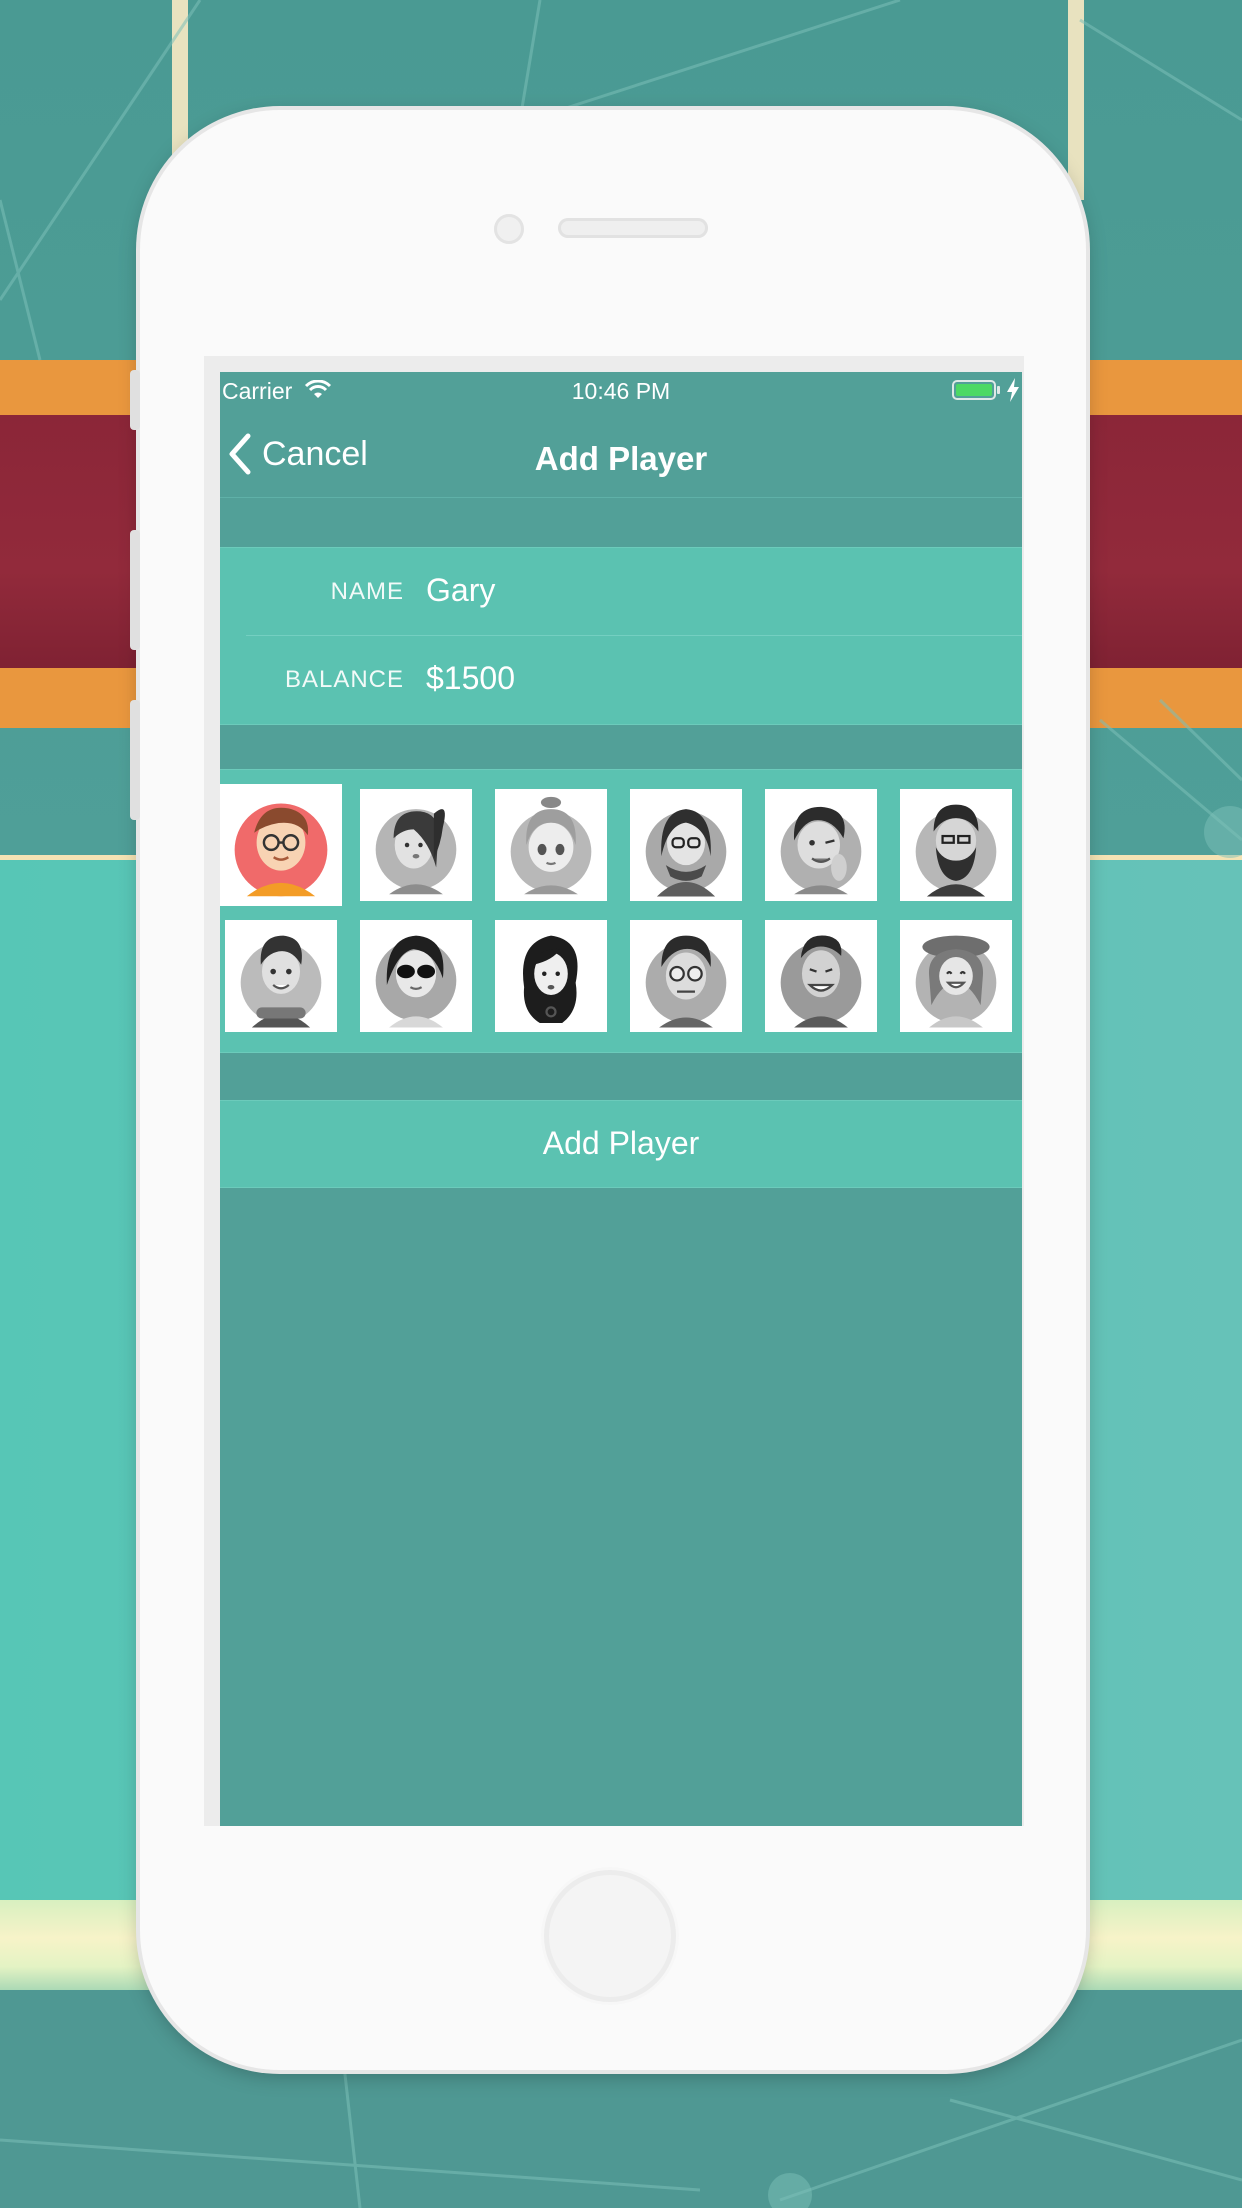 This screenshot has width=1242, height=2208. I want to click on player-form: NAME Gary BALANCE $1500, so click(621, 636).